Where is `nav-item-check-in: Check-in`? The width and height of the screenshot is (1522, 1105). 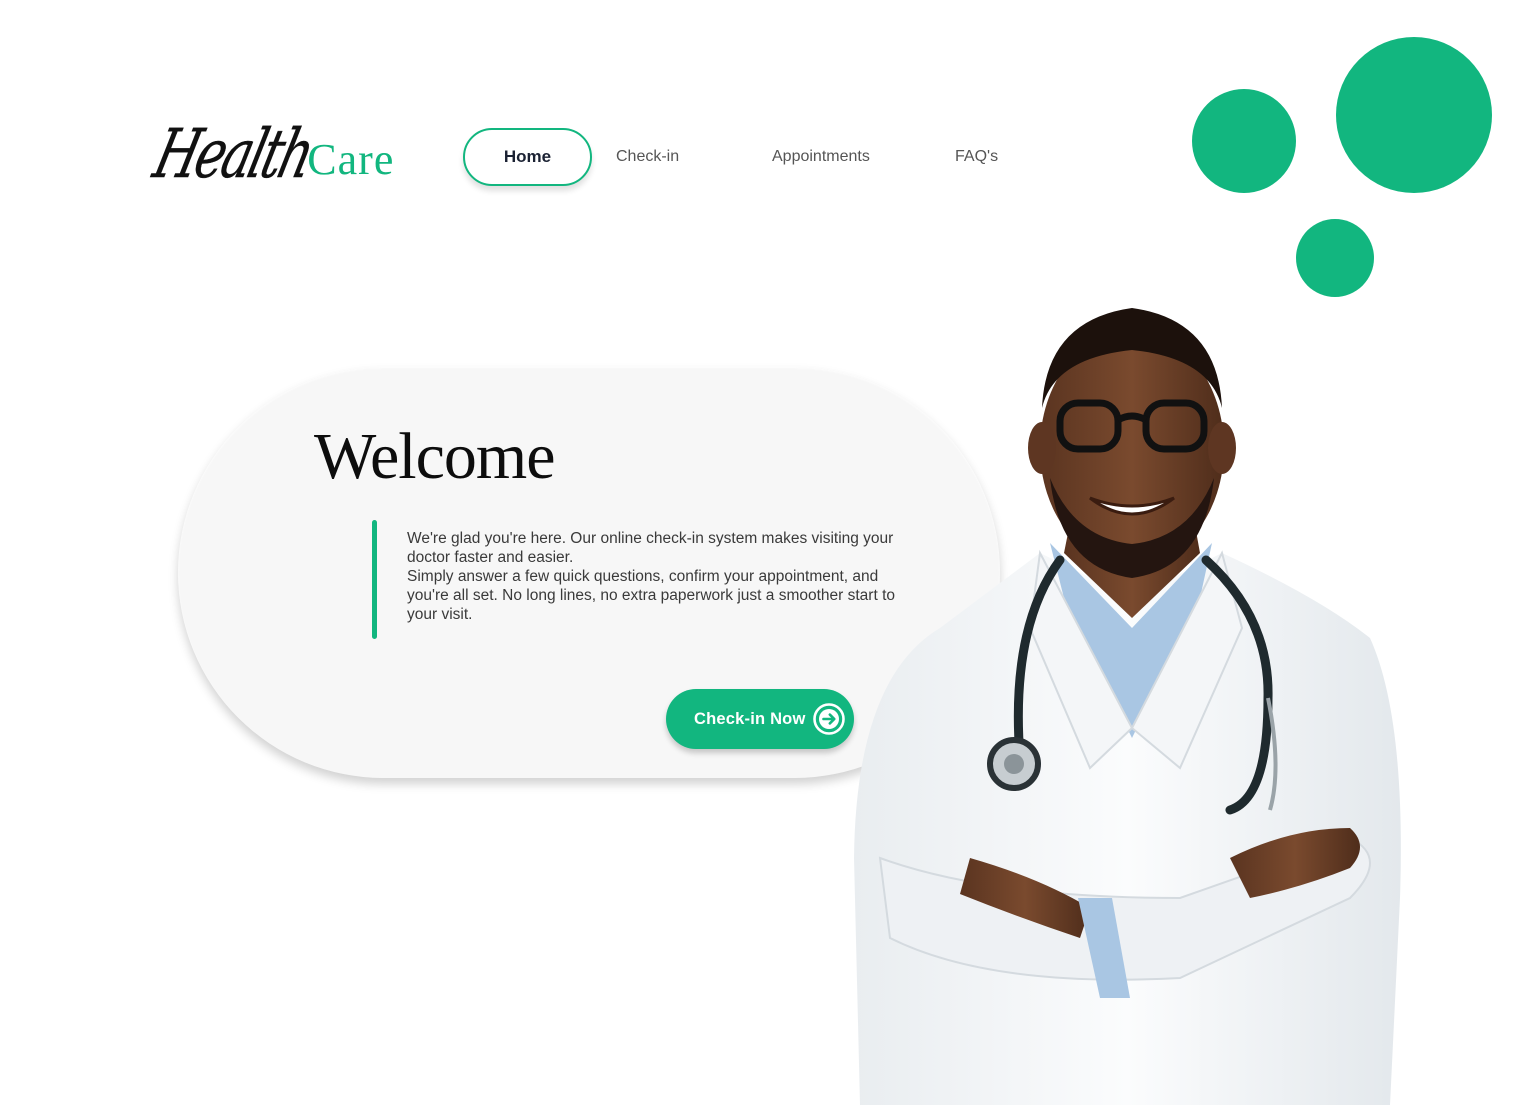 nav-item-check-in: Check-in is located at coordinates (647, 157).